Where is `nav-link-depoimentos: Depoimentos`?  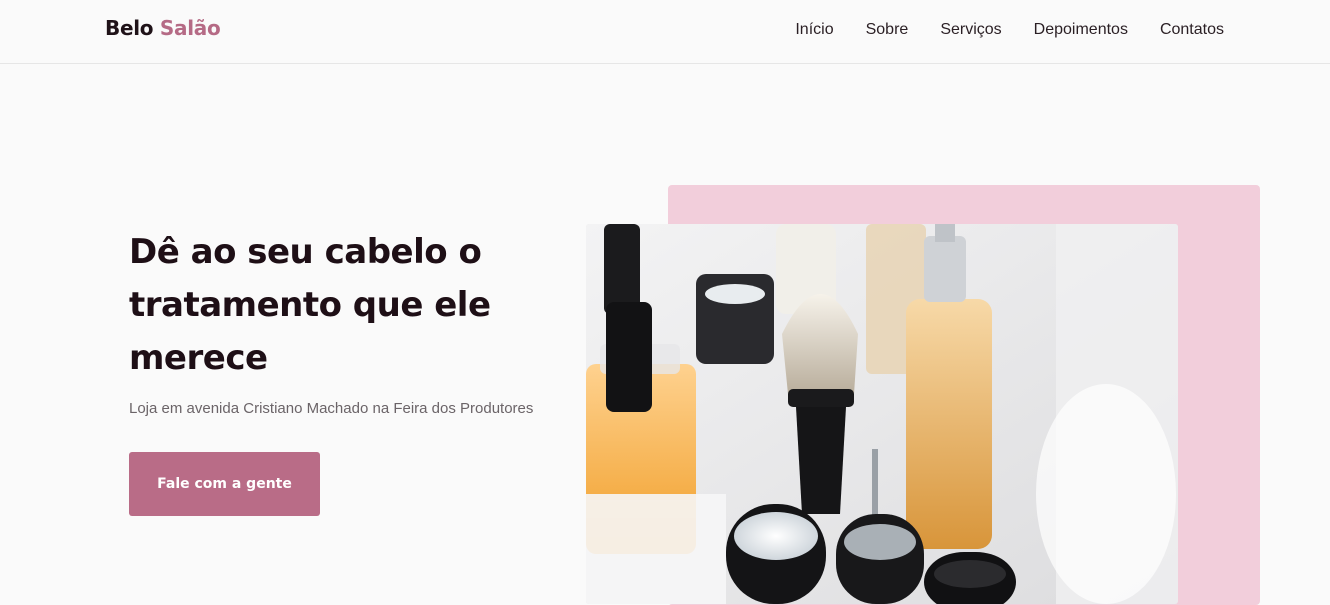
nav-link-depoimentos: Depoimentos is located at coordinates (1081, 29).